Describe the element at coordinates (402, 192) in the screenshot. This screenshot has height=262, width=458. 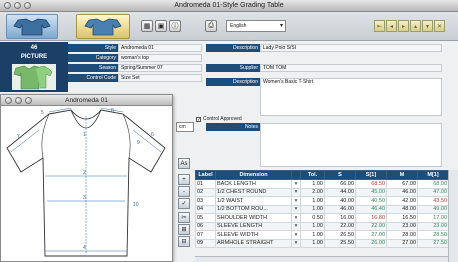
I see `cell-size-m: 46.00` at that location.